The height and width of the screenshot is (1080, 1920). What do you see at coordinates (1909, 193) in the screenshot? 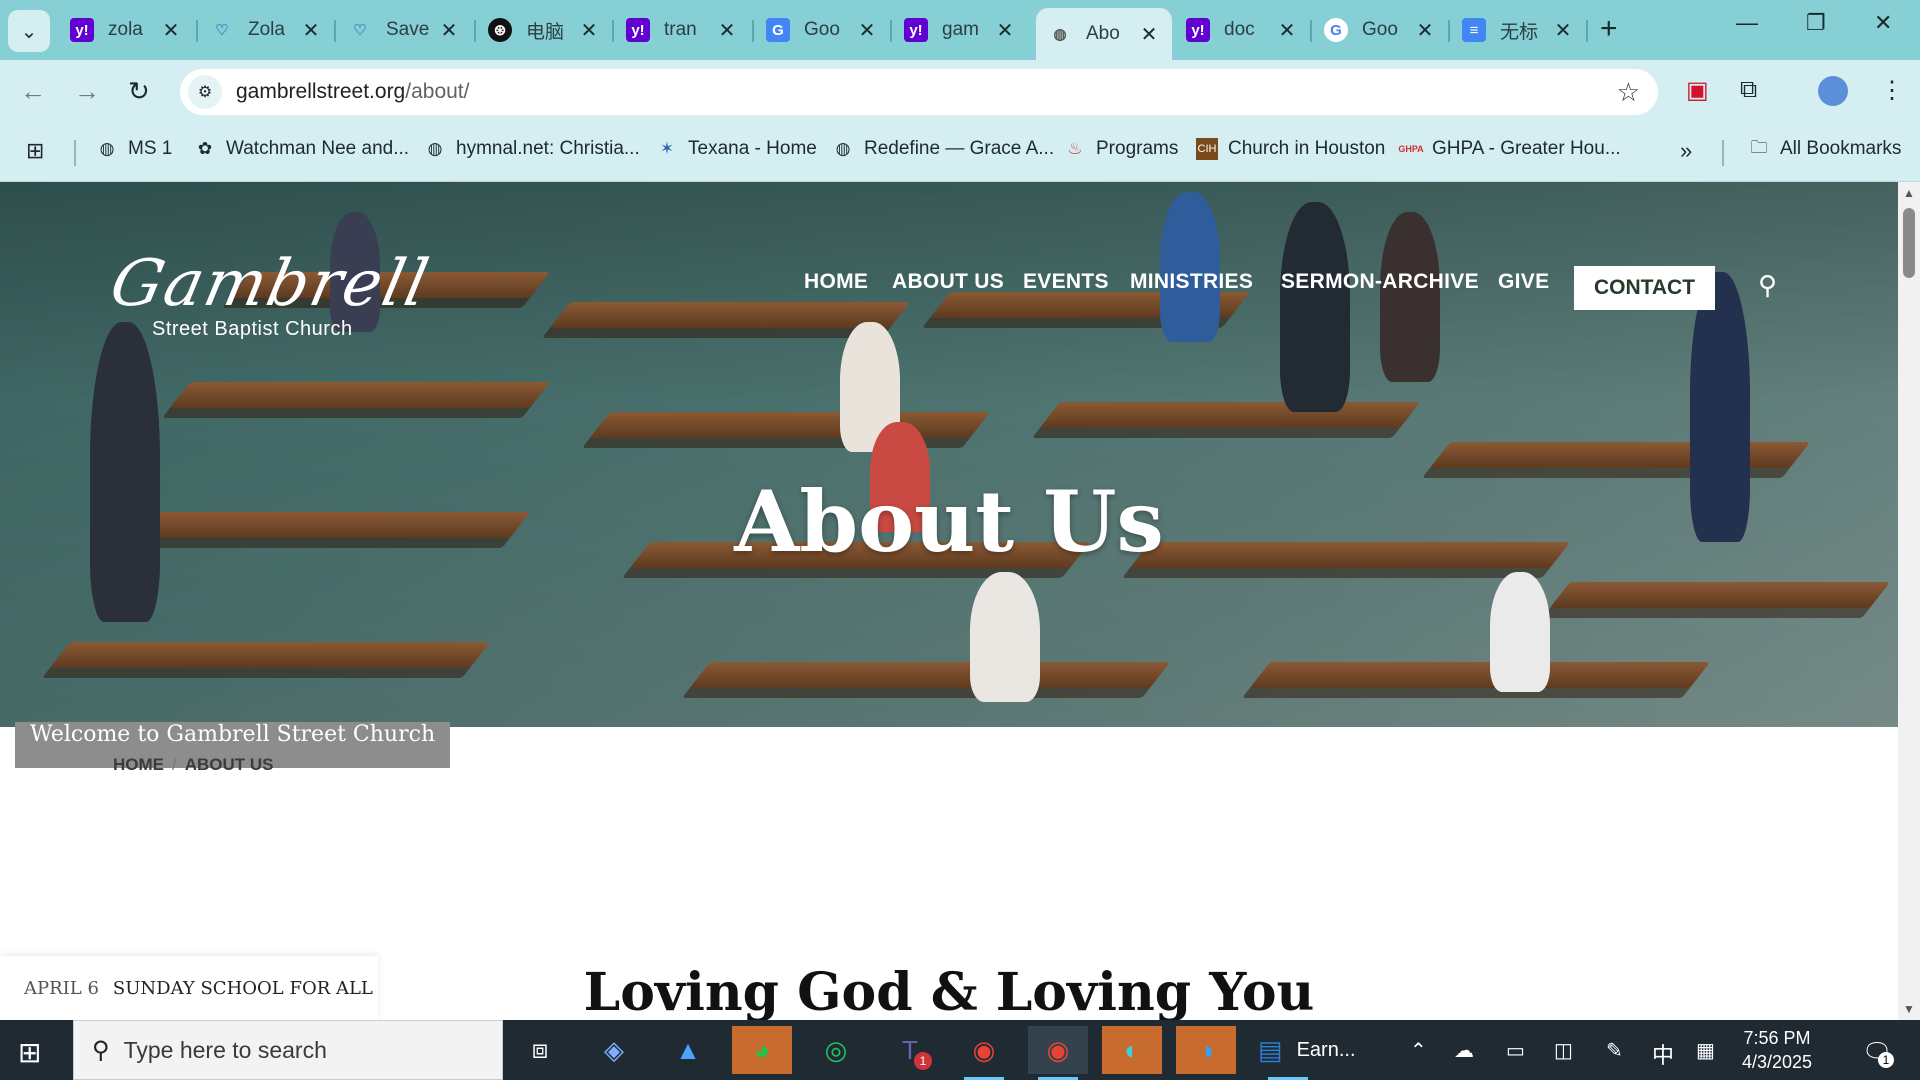
I see `scroll-up-arrow-icon: ▲` at bounding box center [1909, 193].